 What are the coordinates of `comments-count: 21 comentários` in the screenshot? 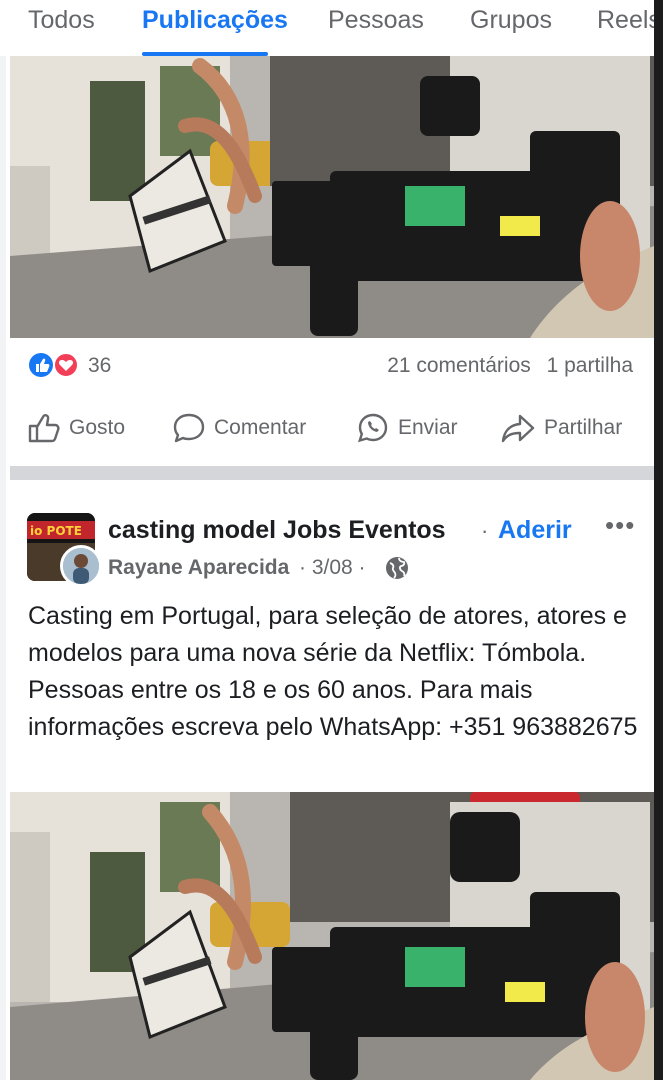 It's located at (459, 365).